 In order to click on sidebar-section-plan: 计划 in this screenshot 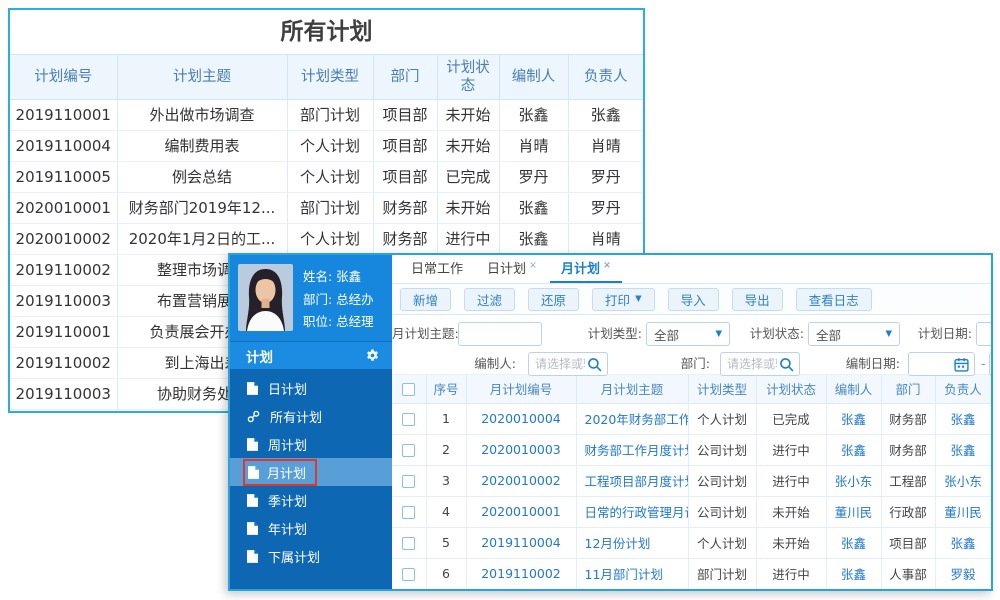, I will do `click(311, 355)`.